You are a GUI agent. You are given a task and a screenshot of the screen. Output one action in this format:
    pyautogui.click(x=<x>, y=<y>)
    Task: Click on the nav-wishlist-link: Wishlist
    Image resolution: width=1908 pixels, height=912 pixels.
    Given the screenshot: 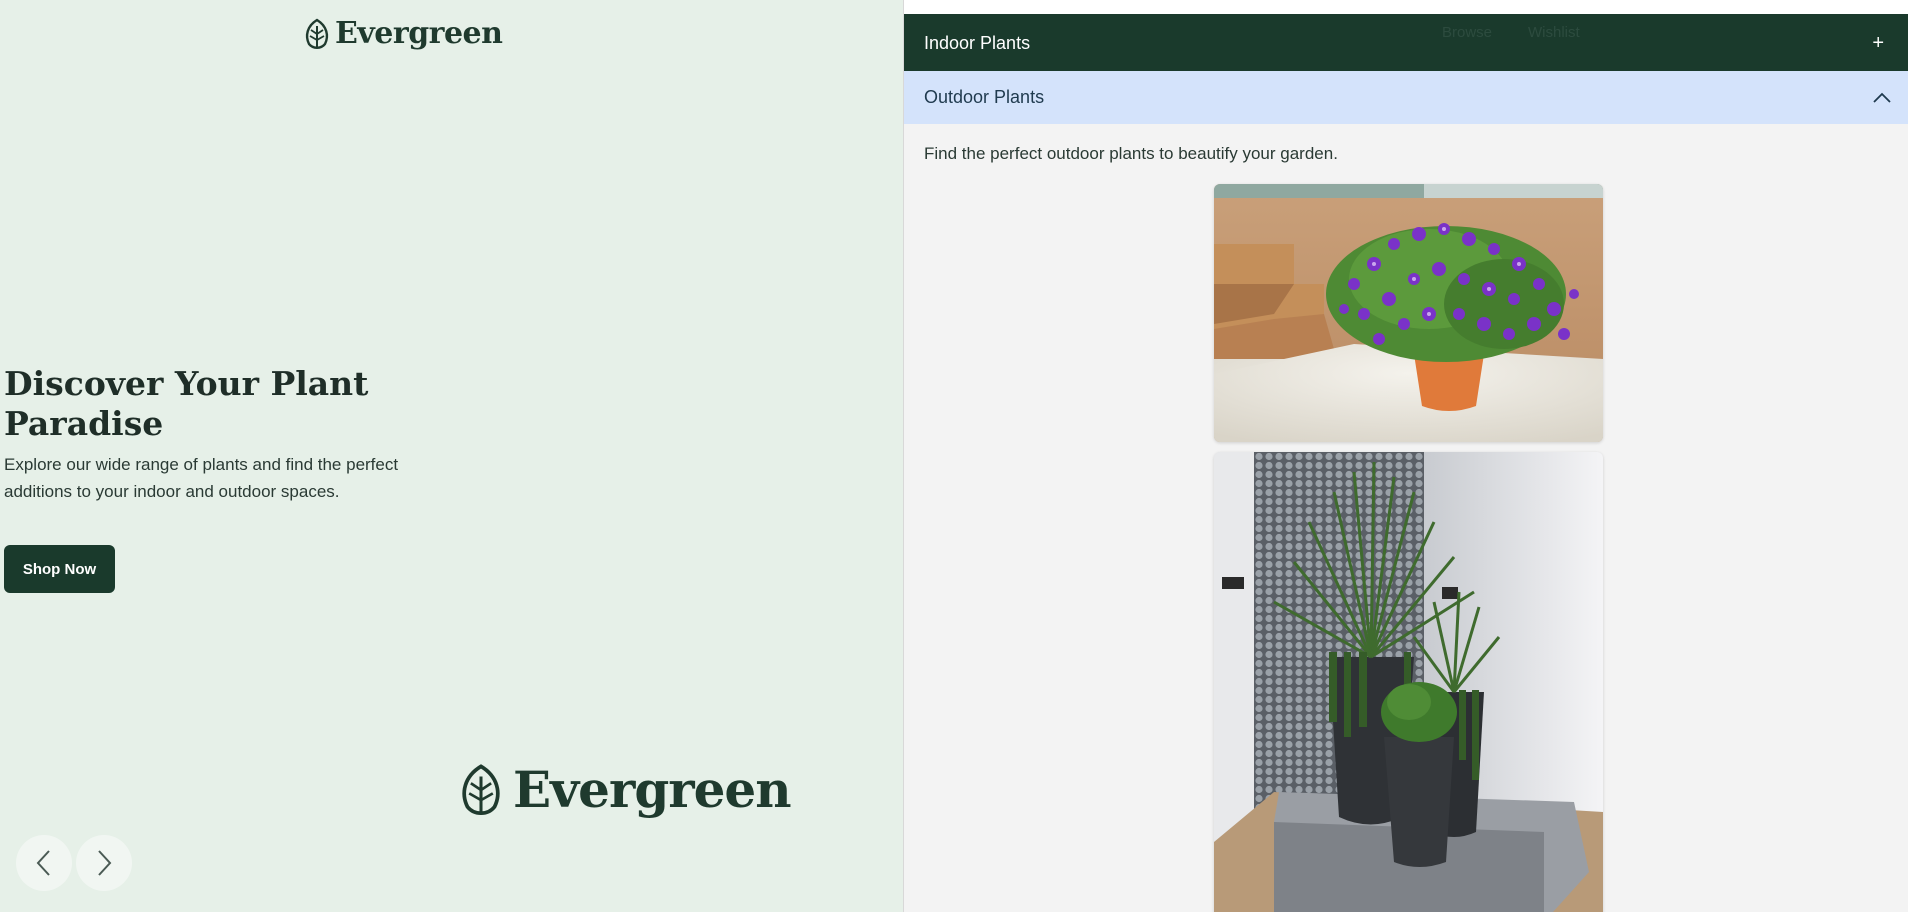 What is the action you would take?
    pyautogui.click(x=1554, y=32)
    